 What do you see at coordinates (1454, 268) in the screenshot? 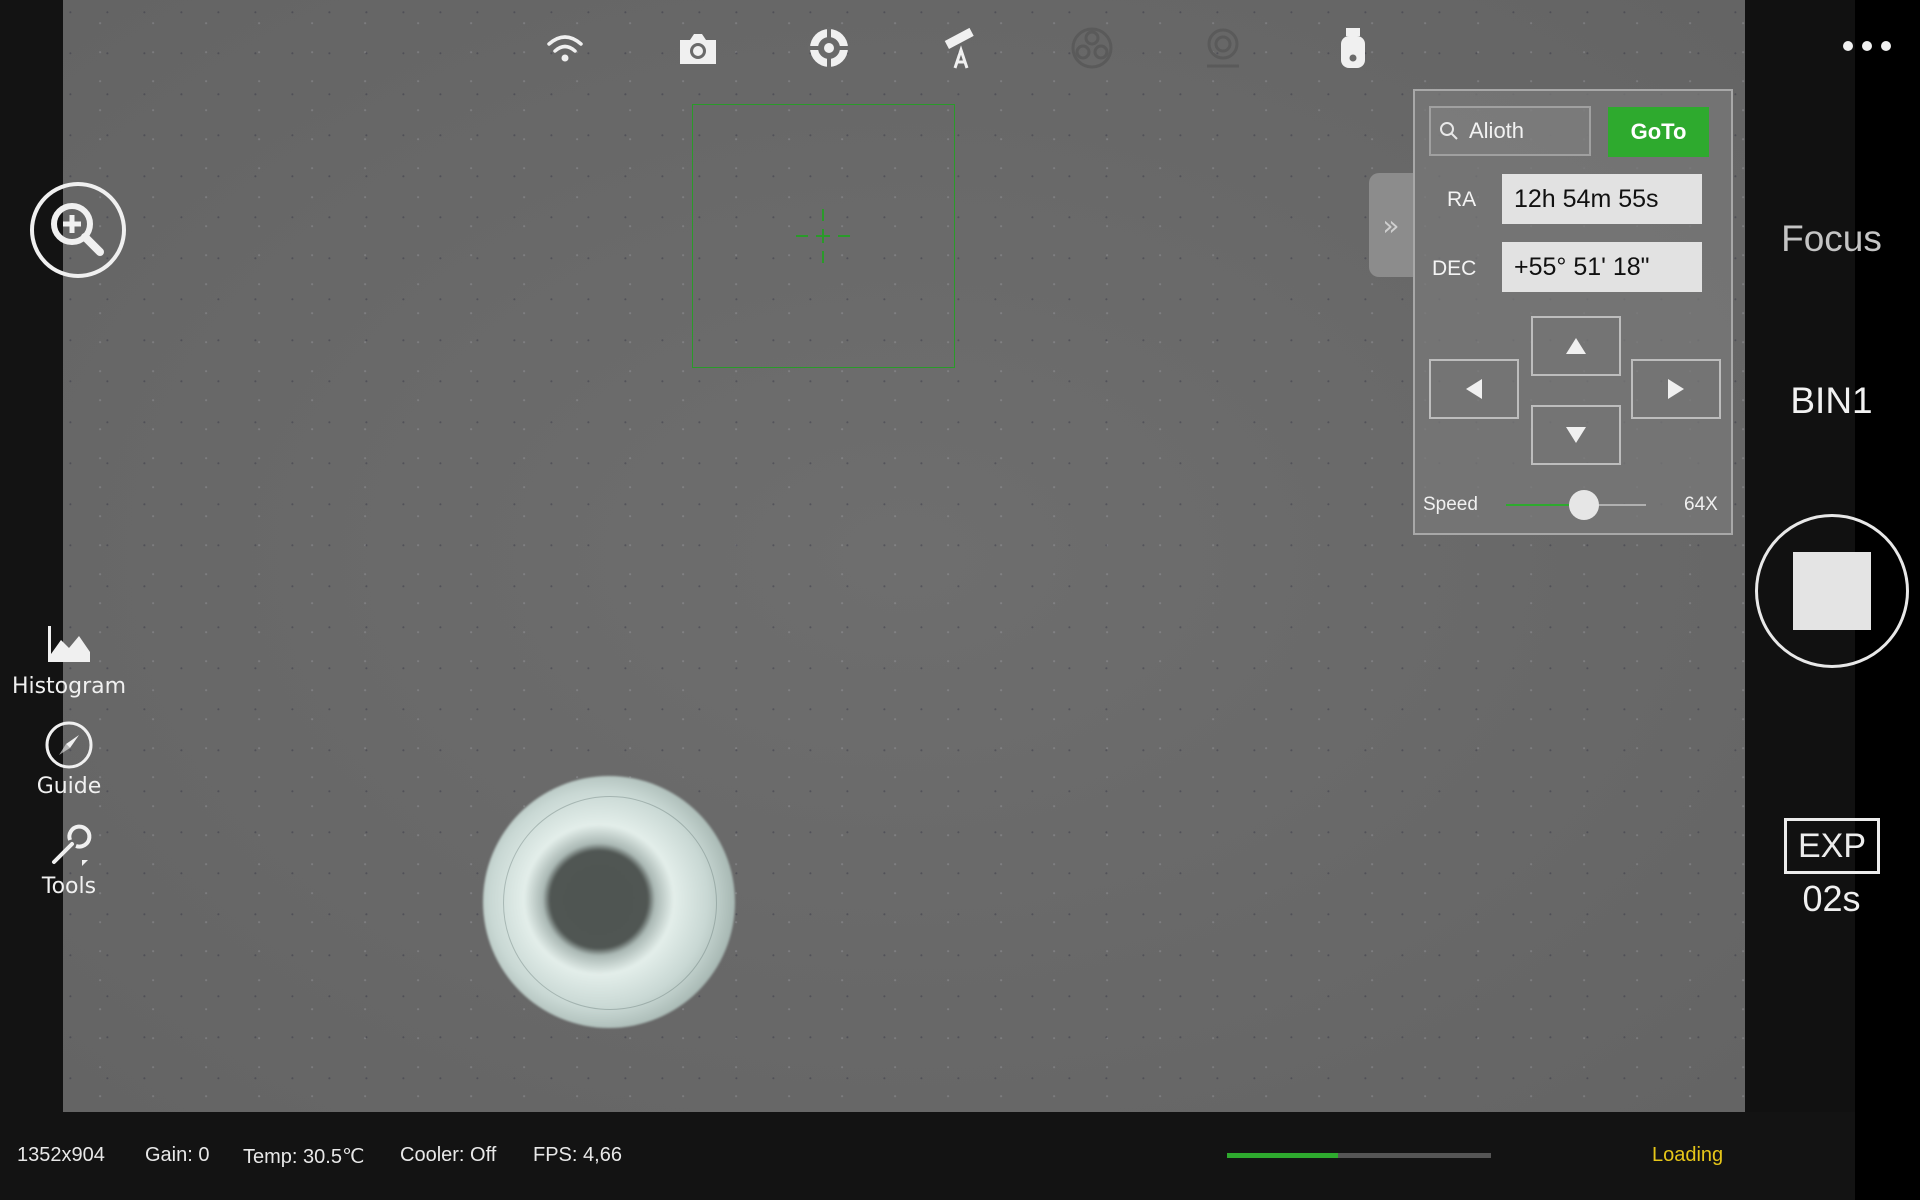
I see `dec-label: DEC` at bounding box center [1454, 268].